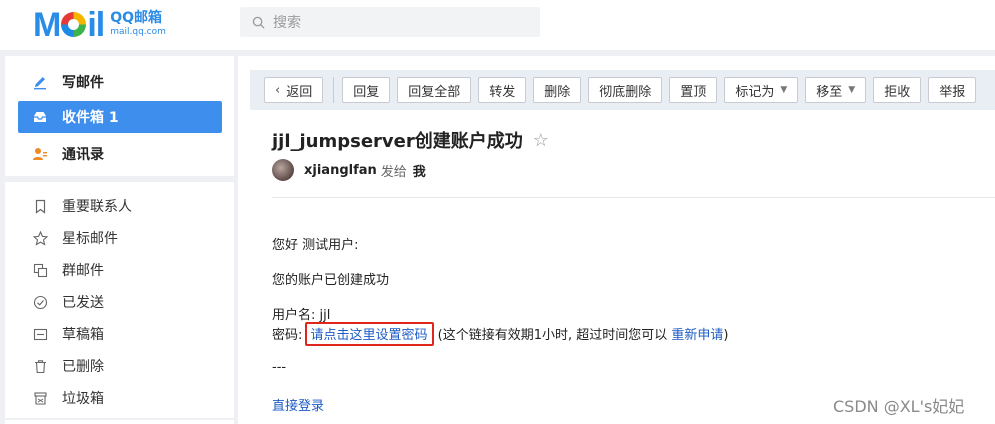 This screenshot has width=995, height=424. I want to click on logo-wordmark: Mil, so click(69, 25).